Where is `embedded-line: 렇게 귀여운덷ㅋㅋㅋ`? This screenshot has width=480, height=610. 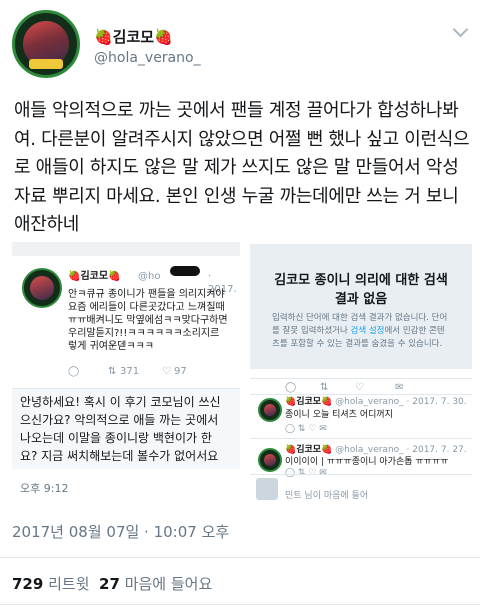
embedded-line: 렇게 귀여운덷ㅋㅋㅋ is located at coordinates (111, 346).